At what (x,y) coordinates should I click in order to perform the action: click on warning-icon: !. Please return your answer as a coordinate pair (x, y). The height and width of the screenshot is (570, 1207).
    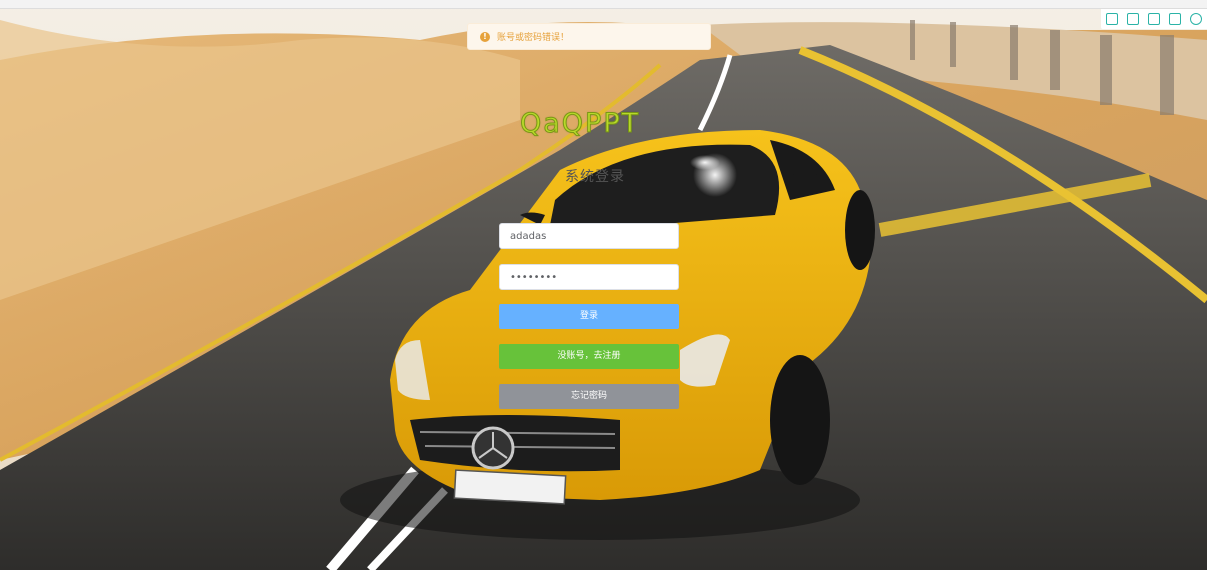
    Looking at the image, I should click on (485, 36).